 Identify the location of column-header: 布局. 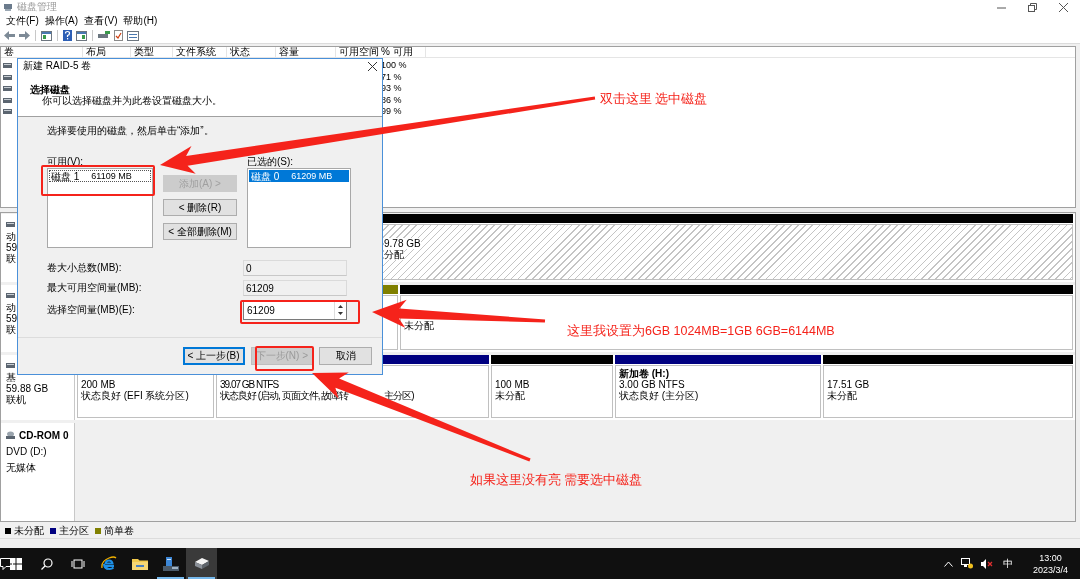
(107, 52).